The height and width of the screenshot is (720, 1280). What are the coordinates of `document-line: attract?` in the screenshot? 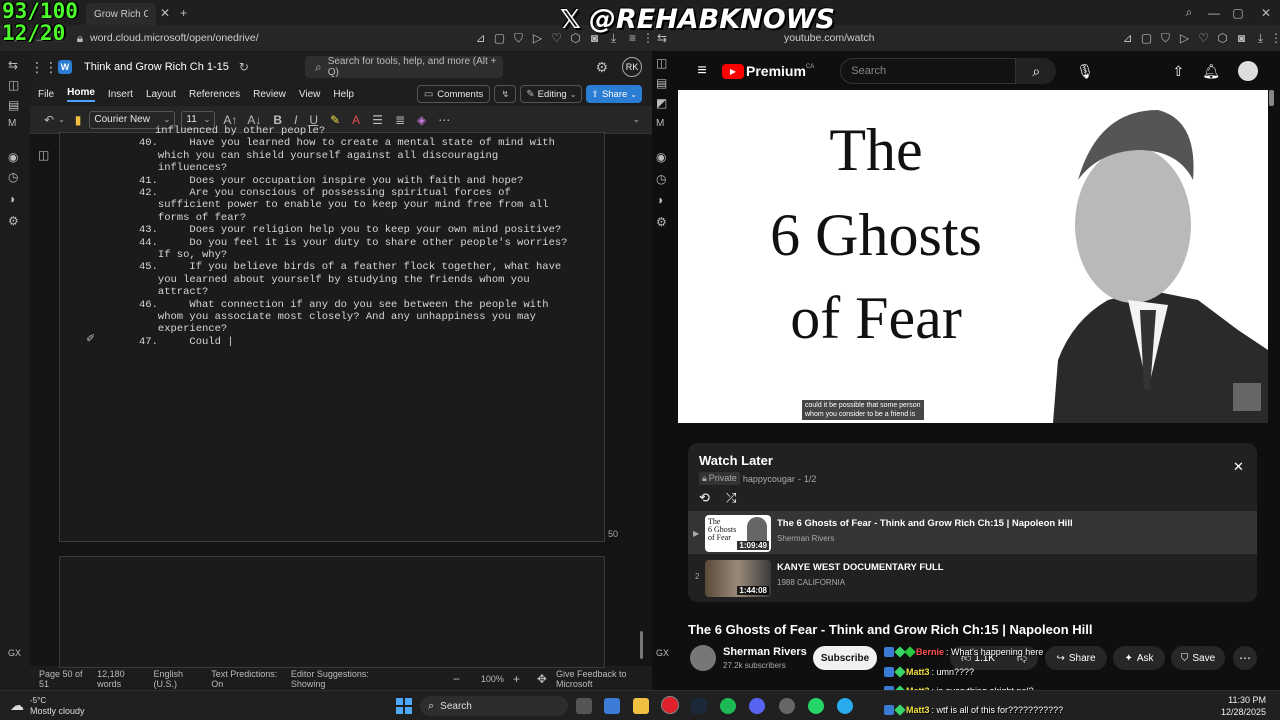 It's located at (173, 292).